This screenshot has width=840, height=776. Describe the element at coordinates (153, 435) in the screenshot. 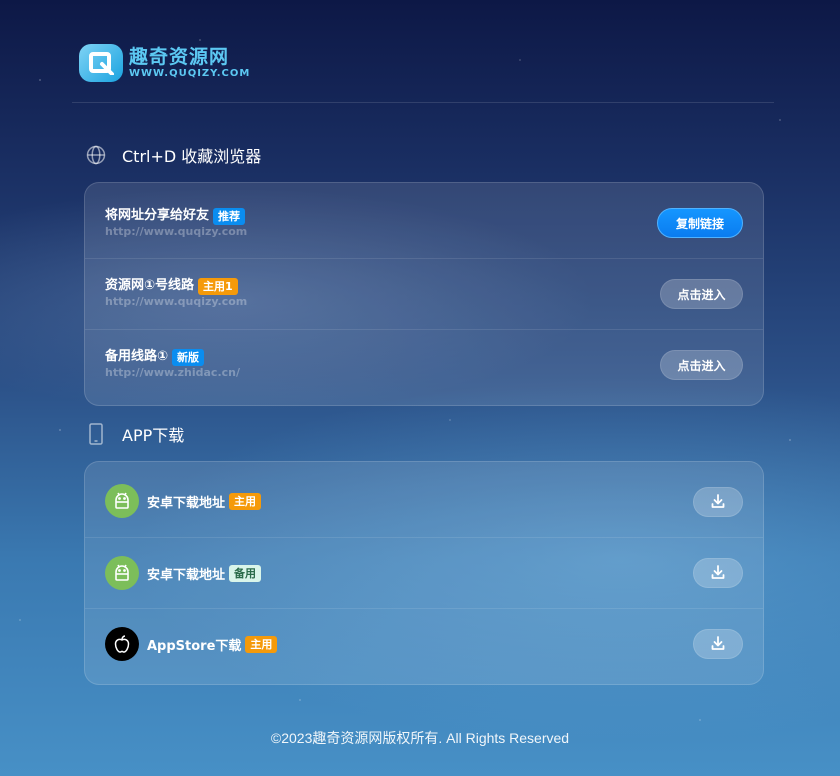

I see `section-title: APP下载` at that location.